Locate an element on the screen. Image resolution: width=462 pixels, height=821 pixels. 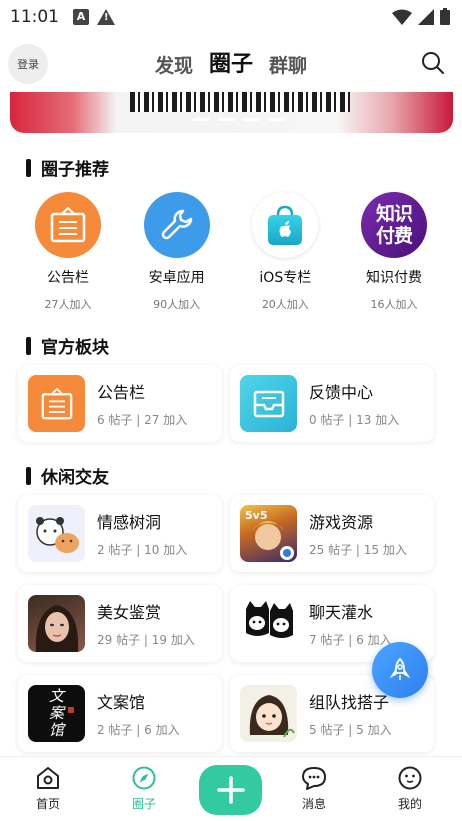
nav-profile: 我的 is located at coordinates (410, 788).